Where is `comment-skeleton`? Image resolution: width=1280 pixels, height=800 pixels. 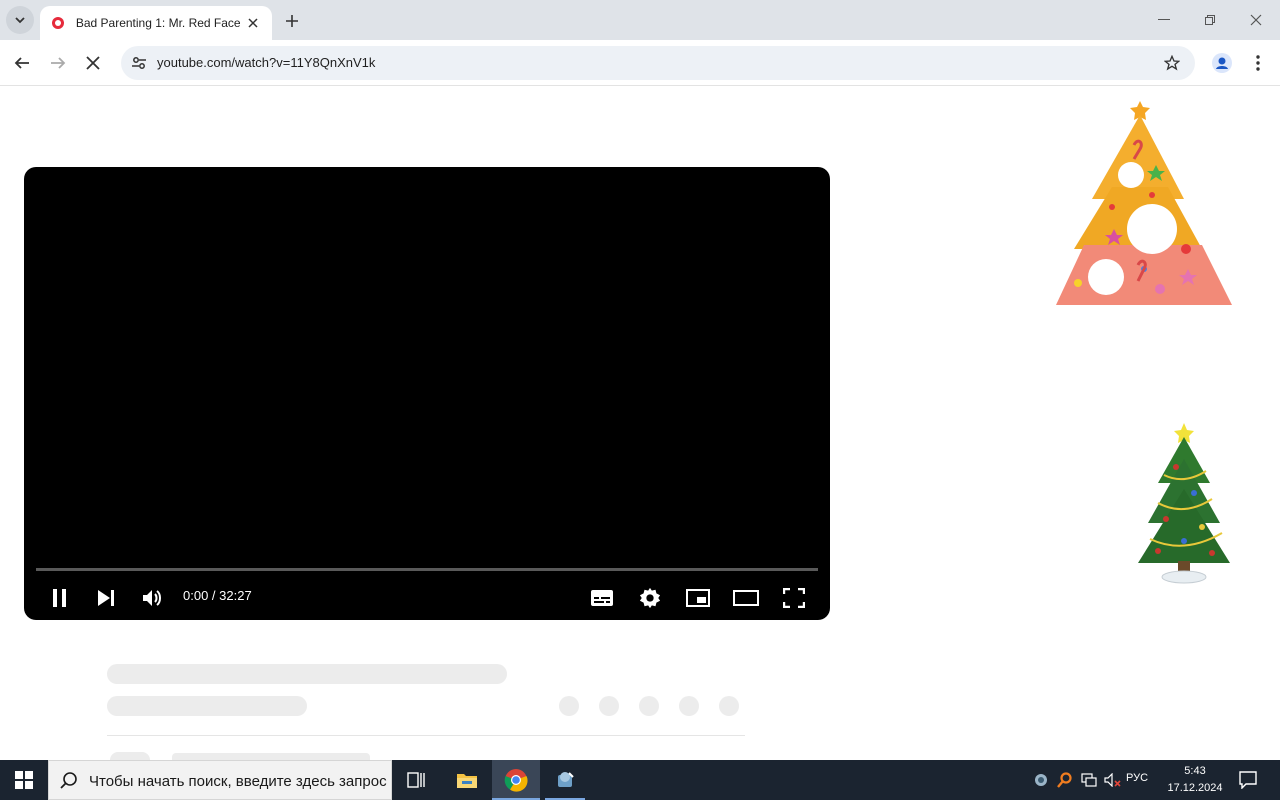
comment-skeleton is located at coordinates (271, 756).